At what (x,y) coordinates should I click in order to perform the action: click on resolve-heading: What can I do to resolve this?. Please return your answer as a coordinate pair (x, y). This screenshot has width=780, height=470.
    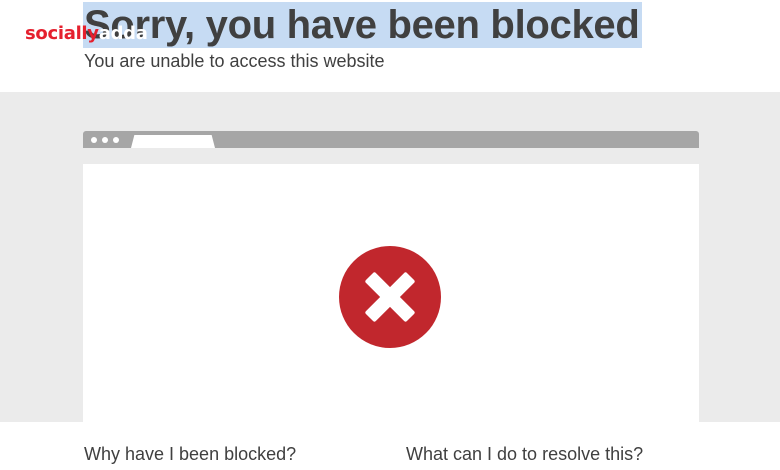
    Looking at the image, I should click on (525, 454).